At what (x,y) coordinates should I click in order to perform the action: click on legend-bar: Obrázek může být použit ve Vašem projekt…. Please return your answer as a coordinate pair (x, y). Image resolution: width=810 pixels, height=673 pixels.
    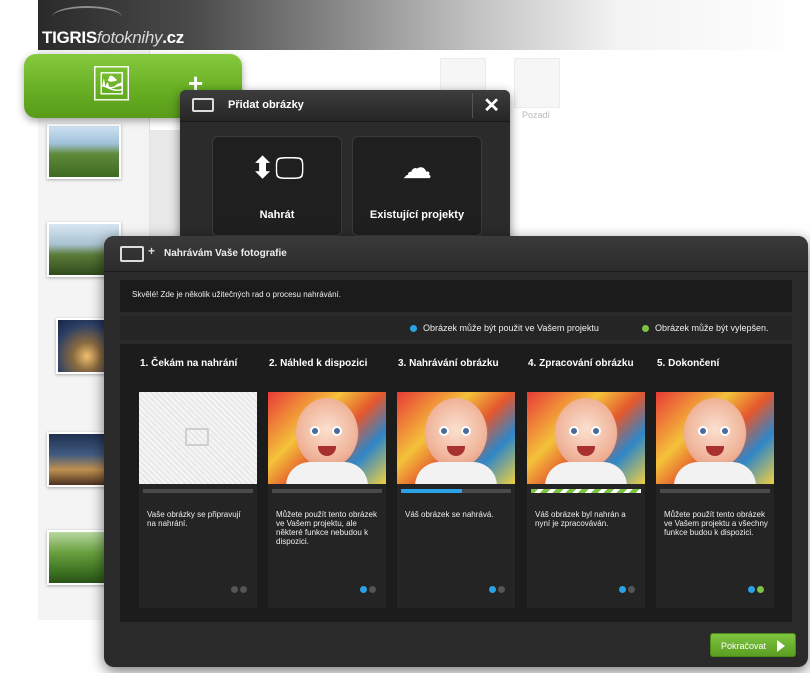
    Looking at the image, I should click on (456, 328).